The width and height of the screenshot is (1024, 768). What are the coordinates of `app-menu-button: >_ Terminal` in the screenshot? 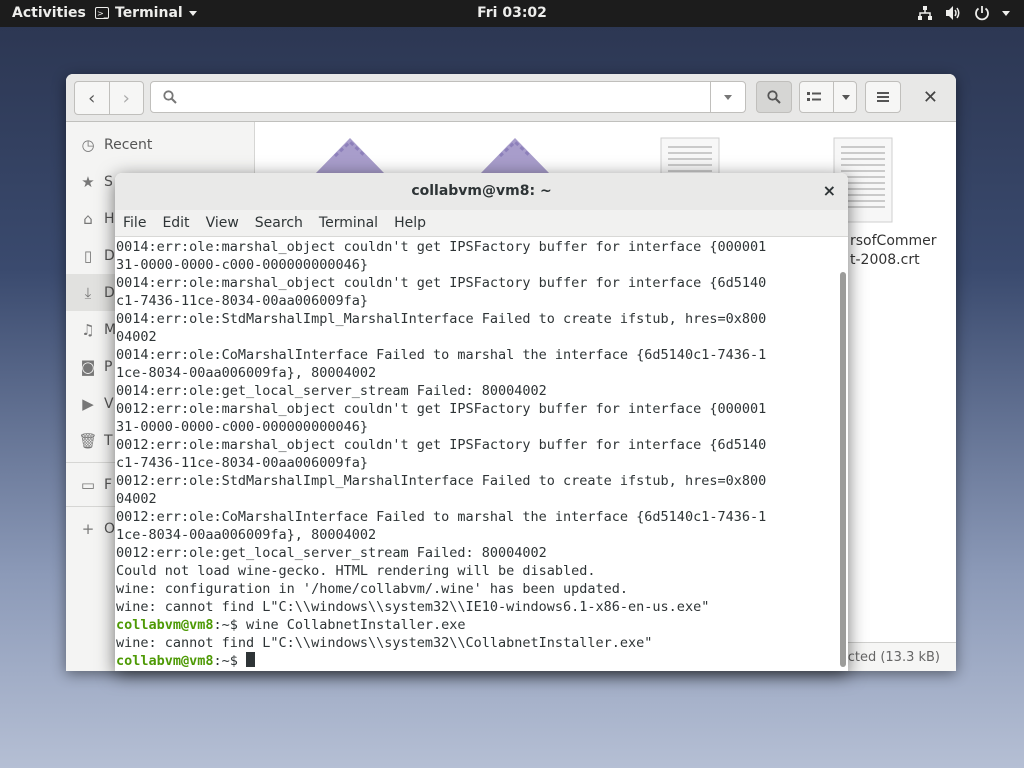 It's located at (146, 13).